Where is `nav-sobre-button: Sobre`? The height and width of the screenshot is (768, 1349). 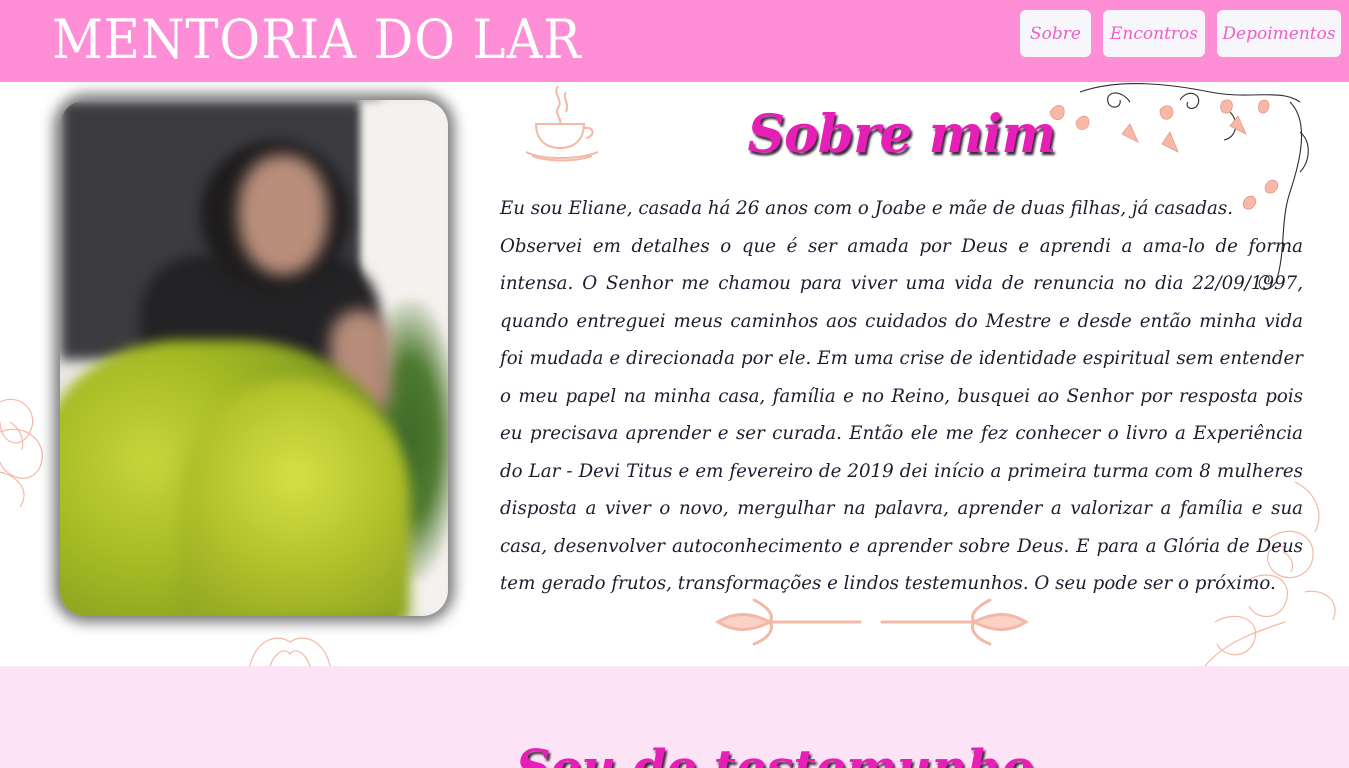 nav-sobre-button: Sobre is located at coordinates (1055, 33).